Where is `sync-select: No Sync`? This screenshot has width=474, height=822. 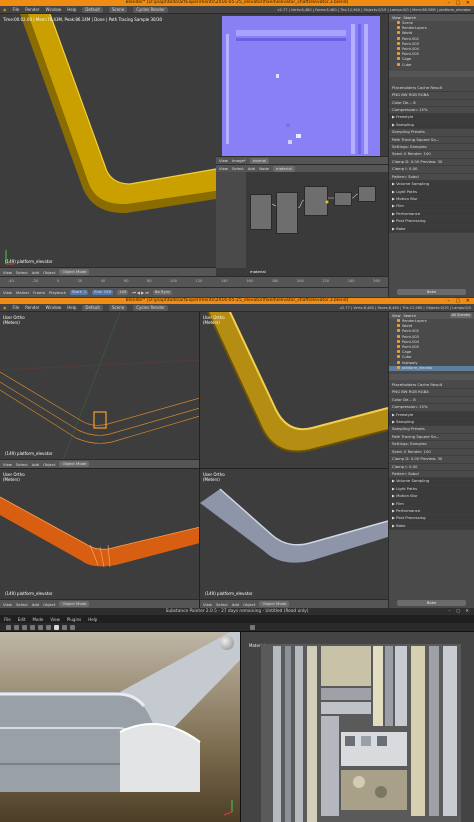
sync-select: No Sync is located at coordinates (162, 292).